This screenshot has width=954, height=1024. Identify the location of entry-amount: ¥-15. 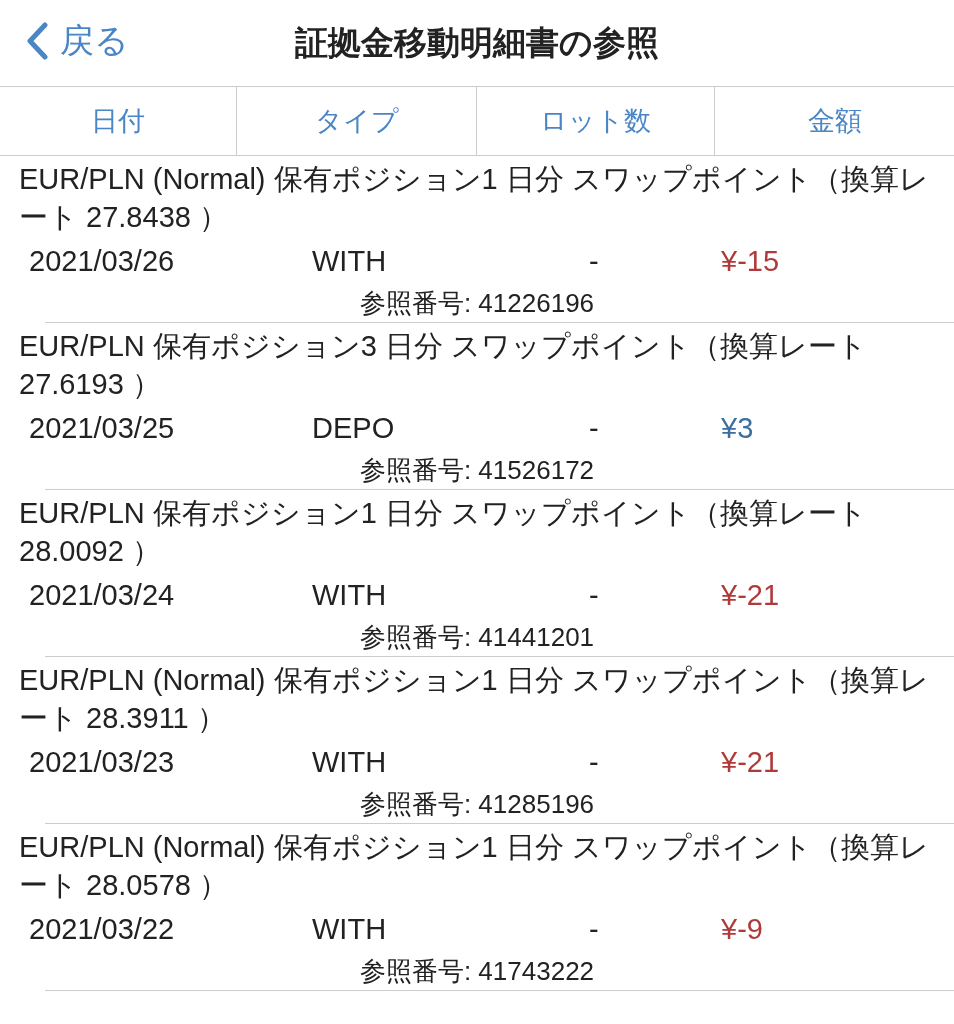
(751, 261).